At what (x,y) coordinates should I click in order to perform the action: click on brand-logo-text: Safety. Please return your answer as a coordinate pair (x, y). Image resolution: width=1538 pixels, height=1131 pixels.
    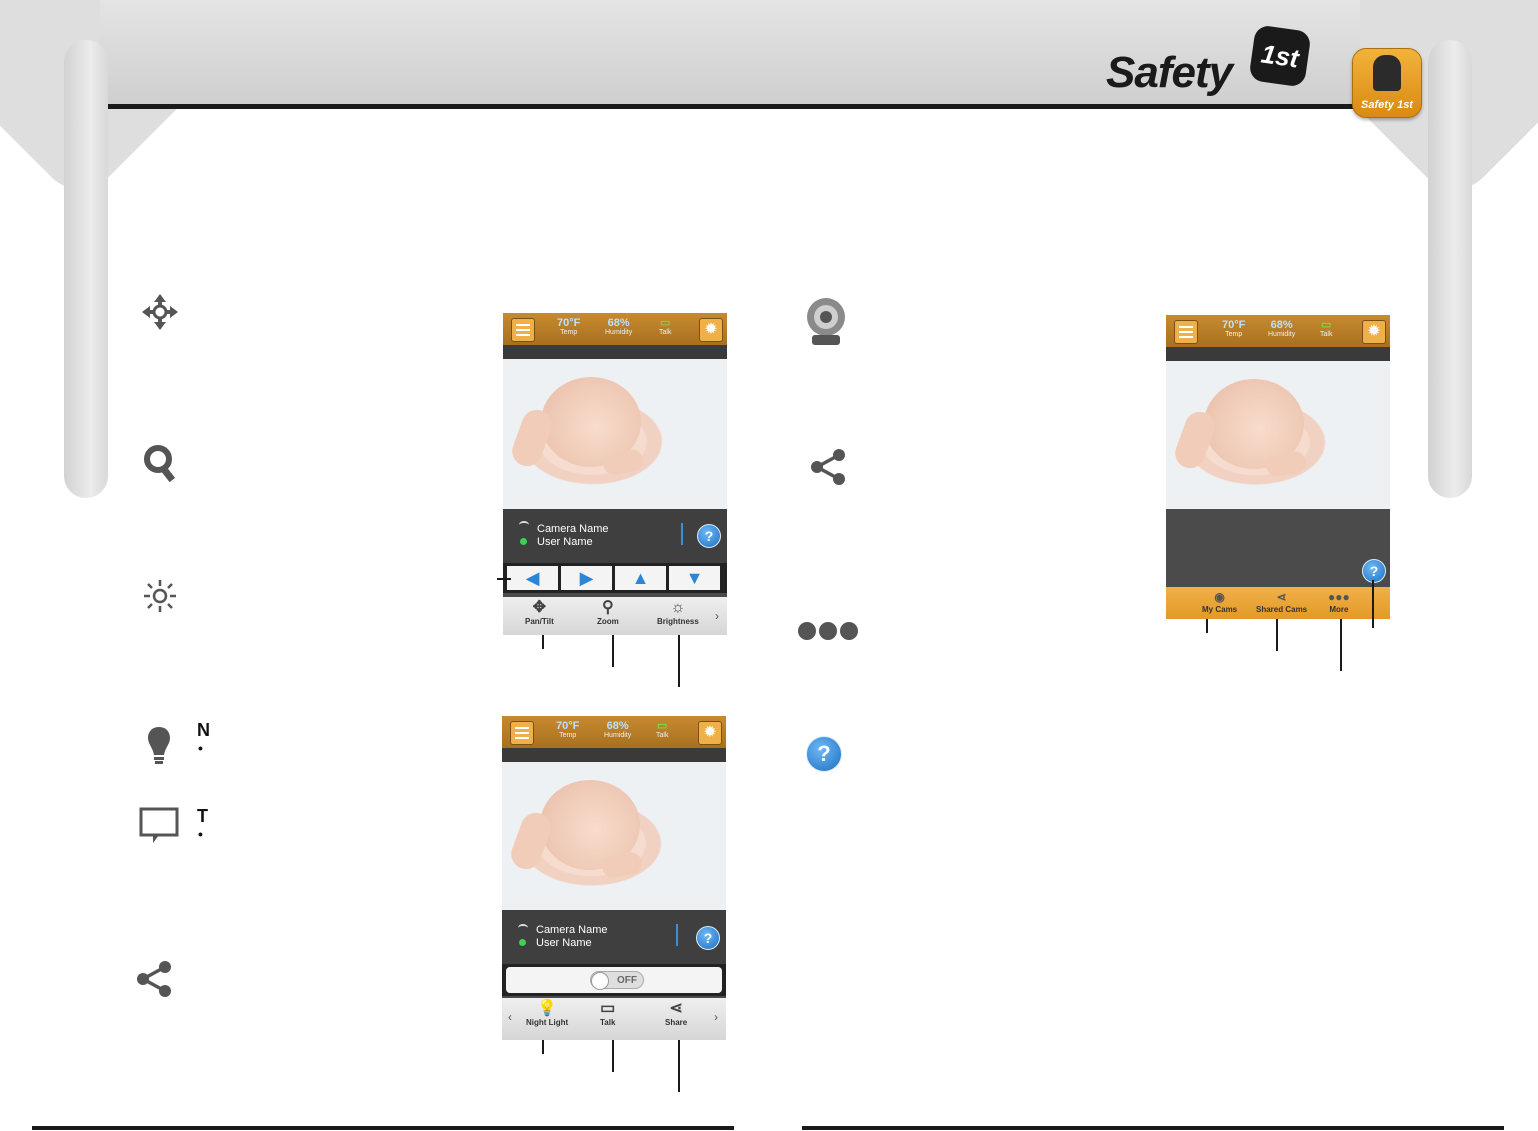
    Looking at the image, I should click on (1169, 72).